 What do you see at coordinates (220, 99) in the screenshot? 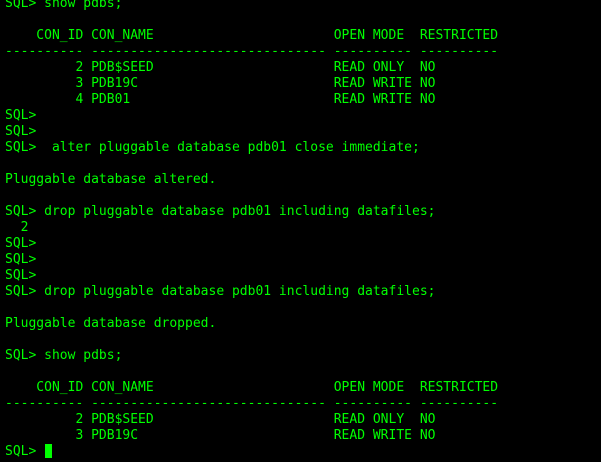
I see `table-row: 4 PDB01 READ WRITE NO` at bounding box center [220, 99].